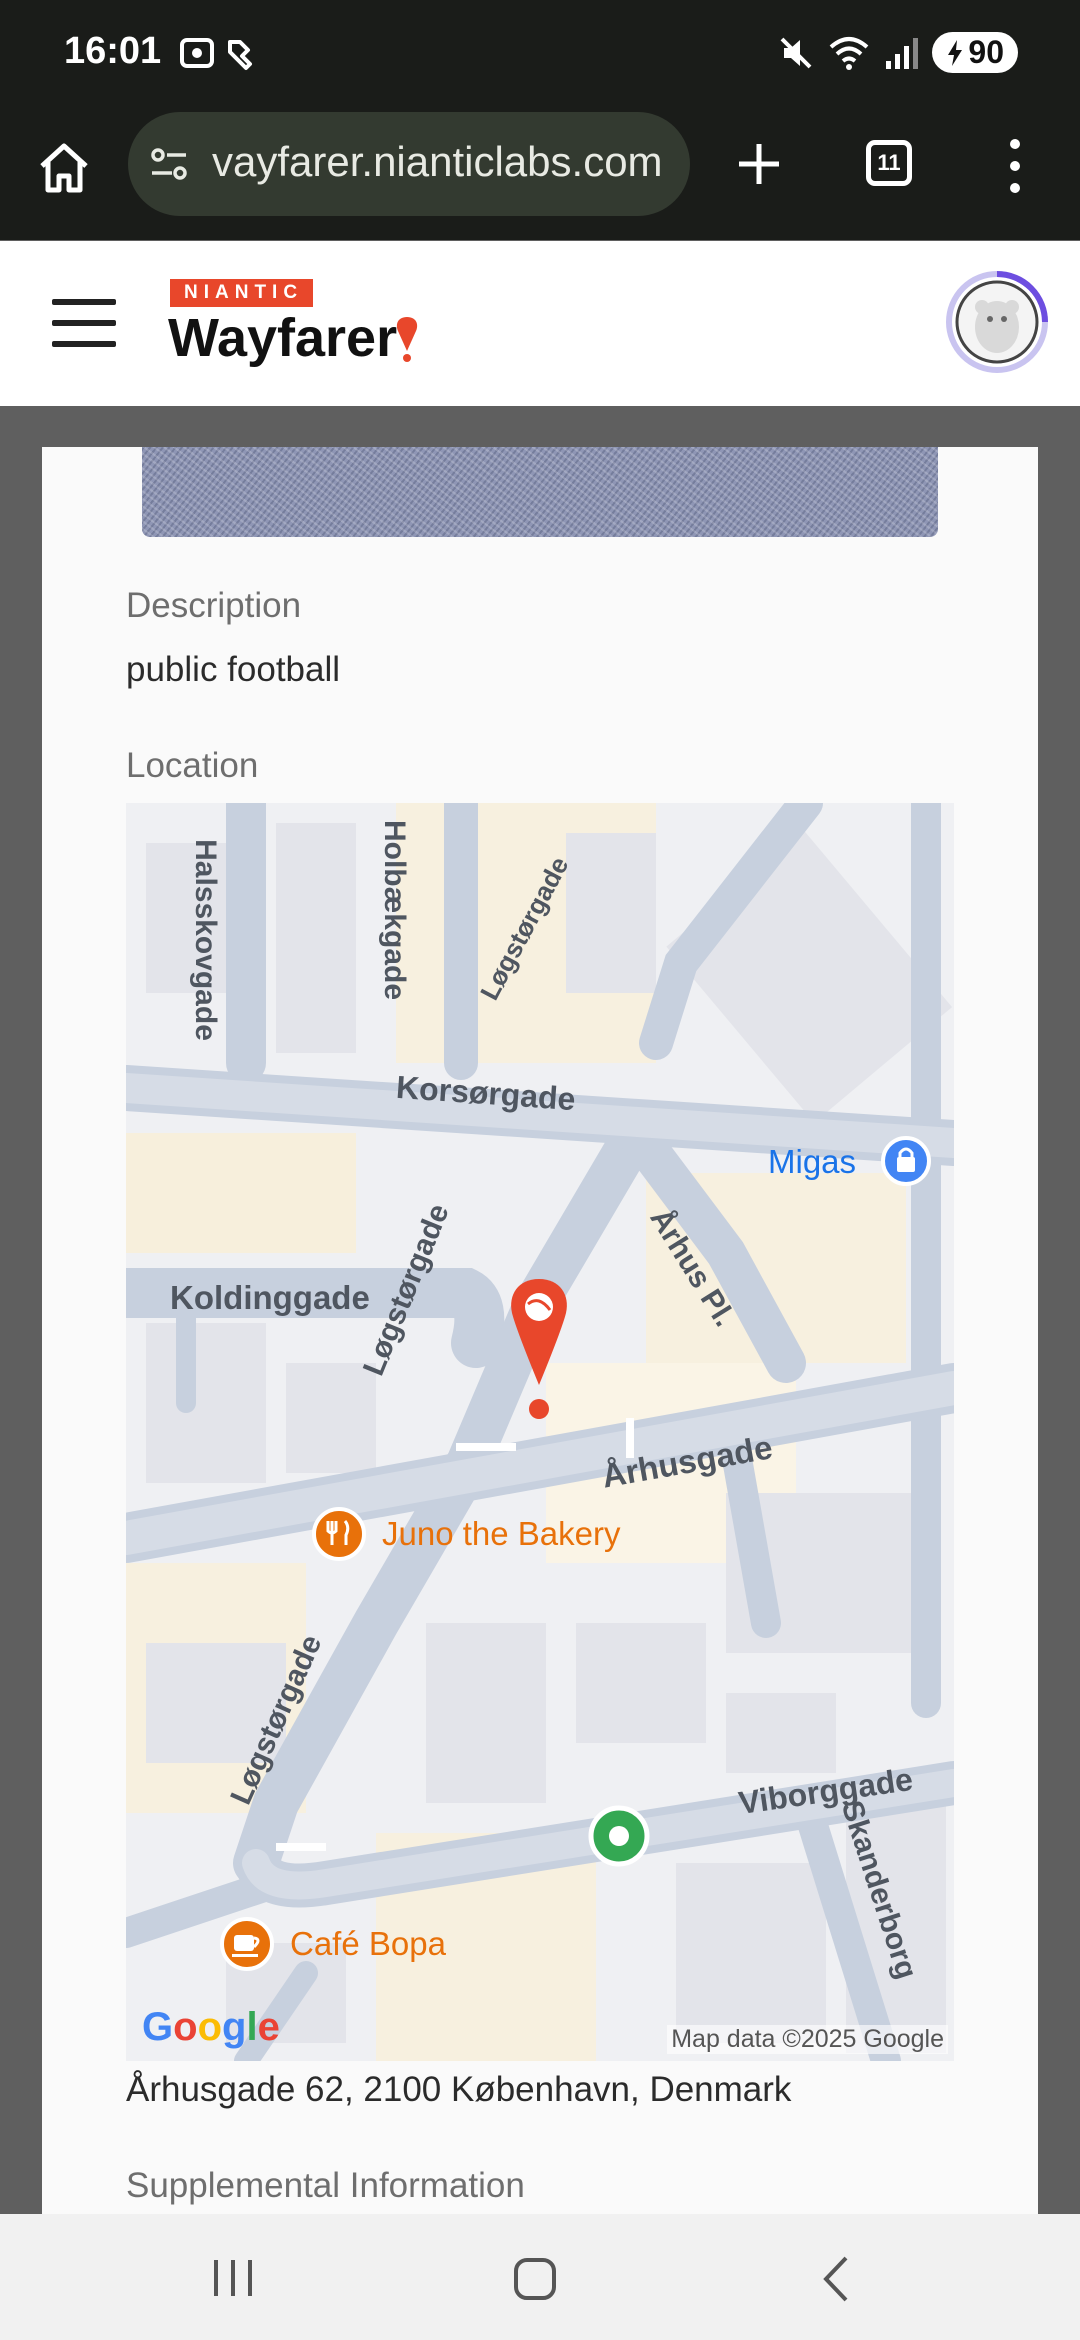 The width and height of the screenshot is (1080, 2340). I want to click on status-time: 16:01, so click(113, 51).